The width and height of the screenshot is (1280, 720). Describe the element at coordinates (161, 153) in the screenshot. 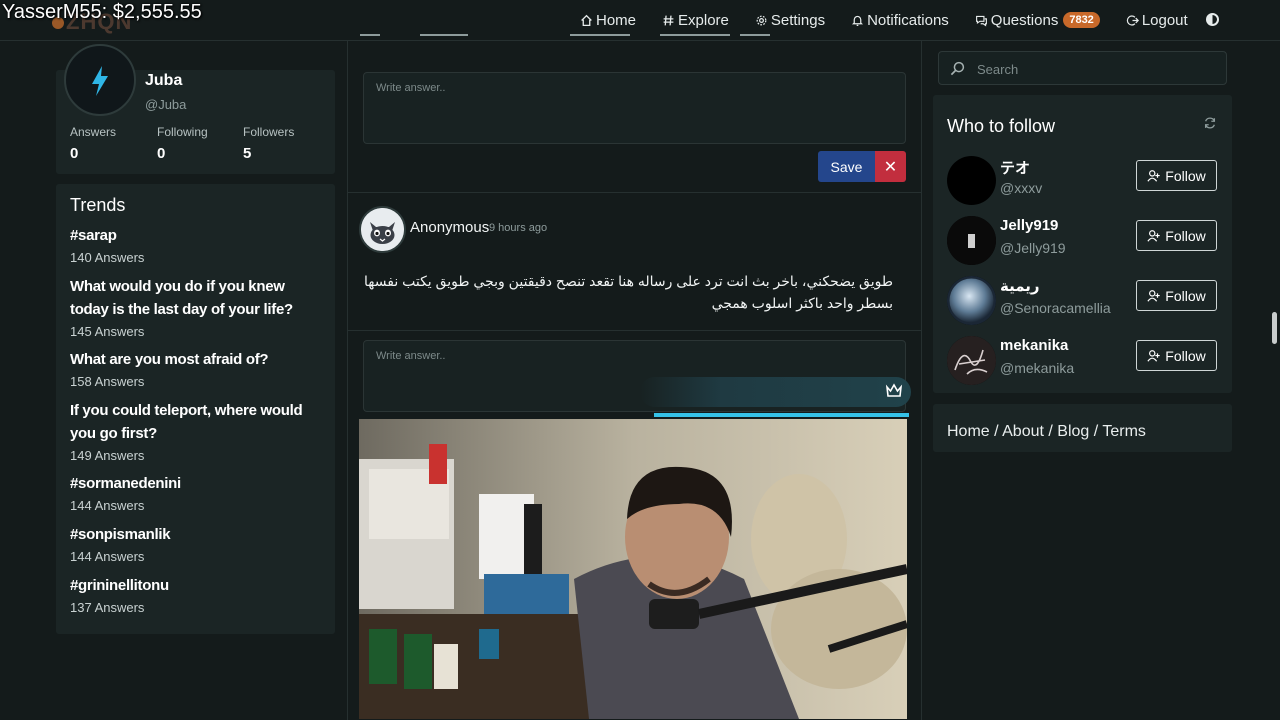

I see `stat-following-value: 0` at that location.